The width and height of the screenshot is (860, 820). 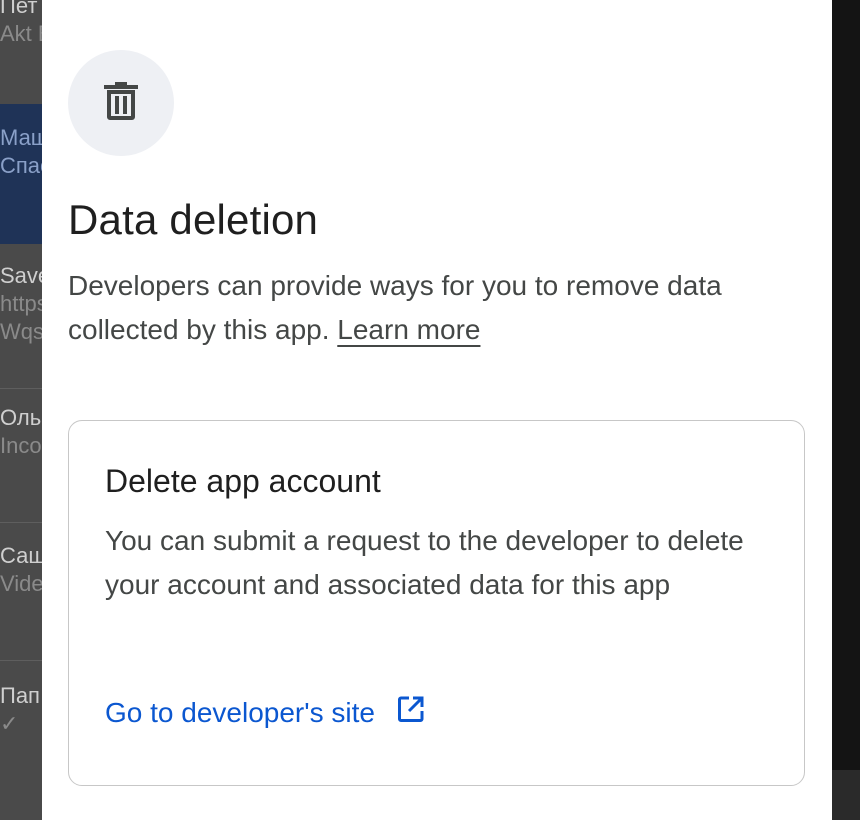 I want to click on trash-icon-container, so click(x=121, y=103).